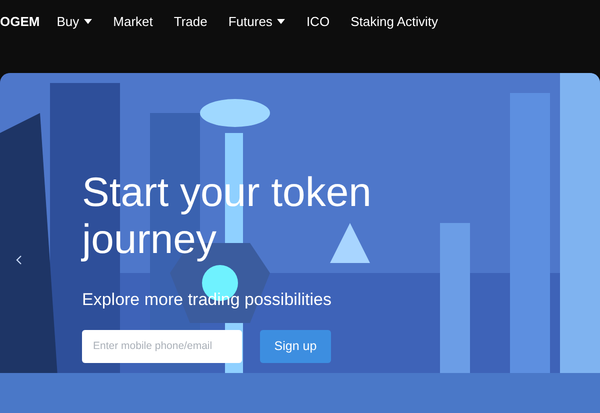 The width and height of the screenshot is (600, 413). What do you see at coordinates (257, 22) in the screenshot?
I see `nav-link: Futures` at bounding box center [257, 22].